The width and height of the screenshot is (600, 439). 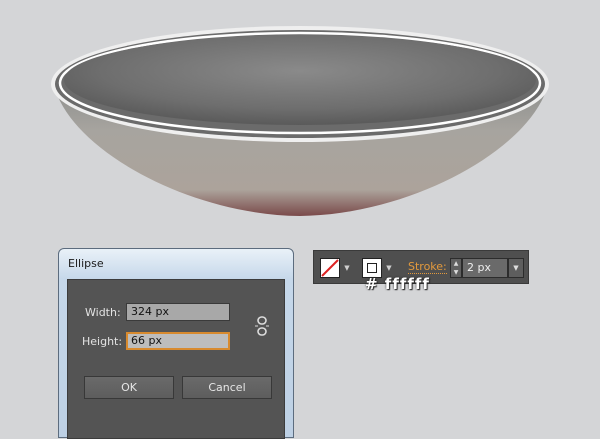 What do you see at coordinates (347, 268) in the screenshot?
I see `fill-dropdown-arrow: ▼` at bounding box center [347, 268].